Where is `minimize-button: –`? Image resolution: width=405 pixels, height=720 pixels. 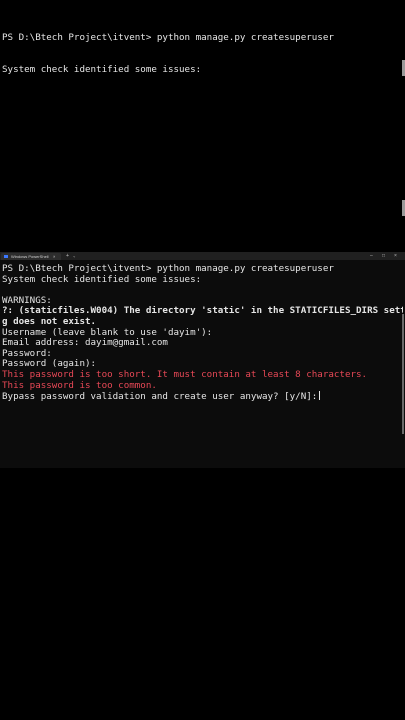
minimize-button: – is located at coordinates (371, 256).